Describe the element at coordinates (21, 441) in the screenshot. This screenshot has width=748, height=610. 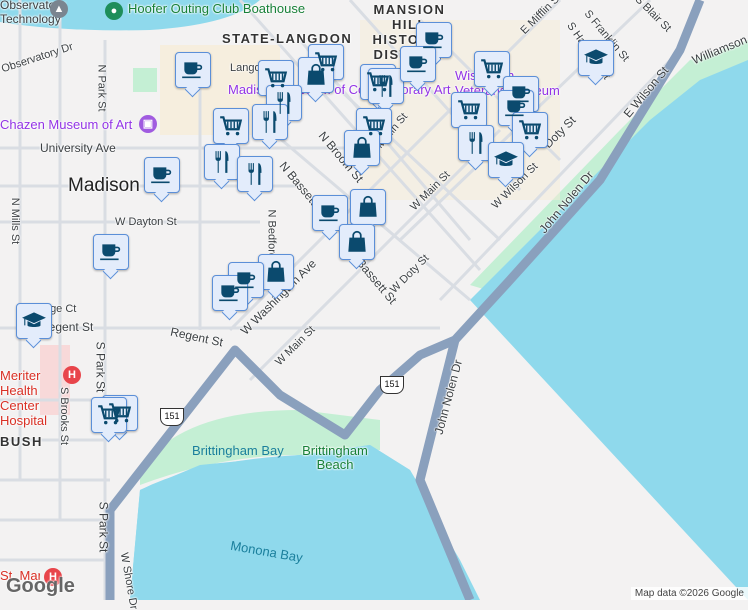
I see `neighborhood-bush: BUSH` at that location.